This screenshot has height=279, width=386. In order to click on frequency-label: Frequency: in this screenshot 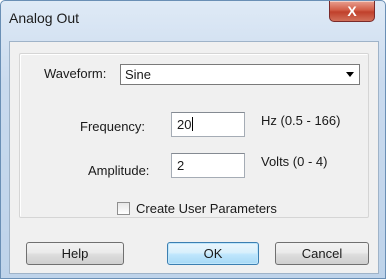, I will do `click(113, 126)`.